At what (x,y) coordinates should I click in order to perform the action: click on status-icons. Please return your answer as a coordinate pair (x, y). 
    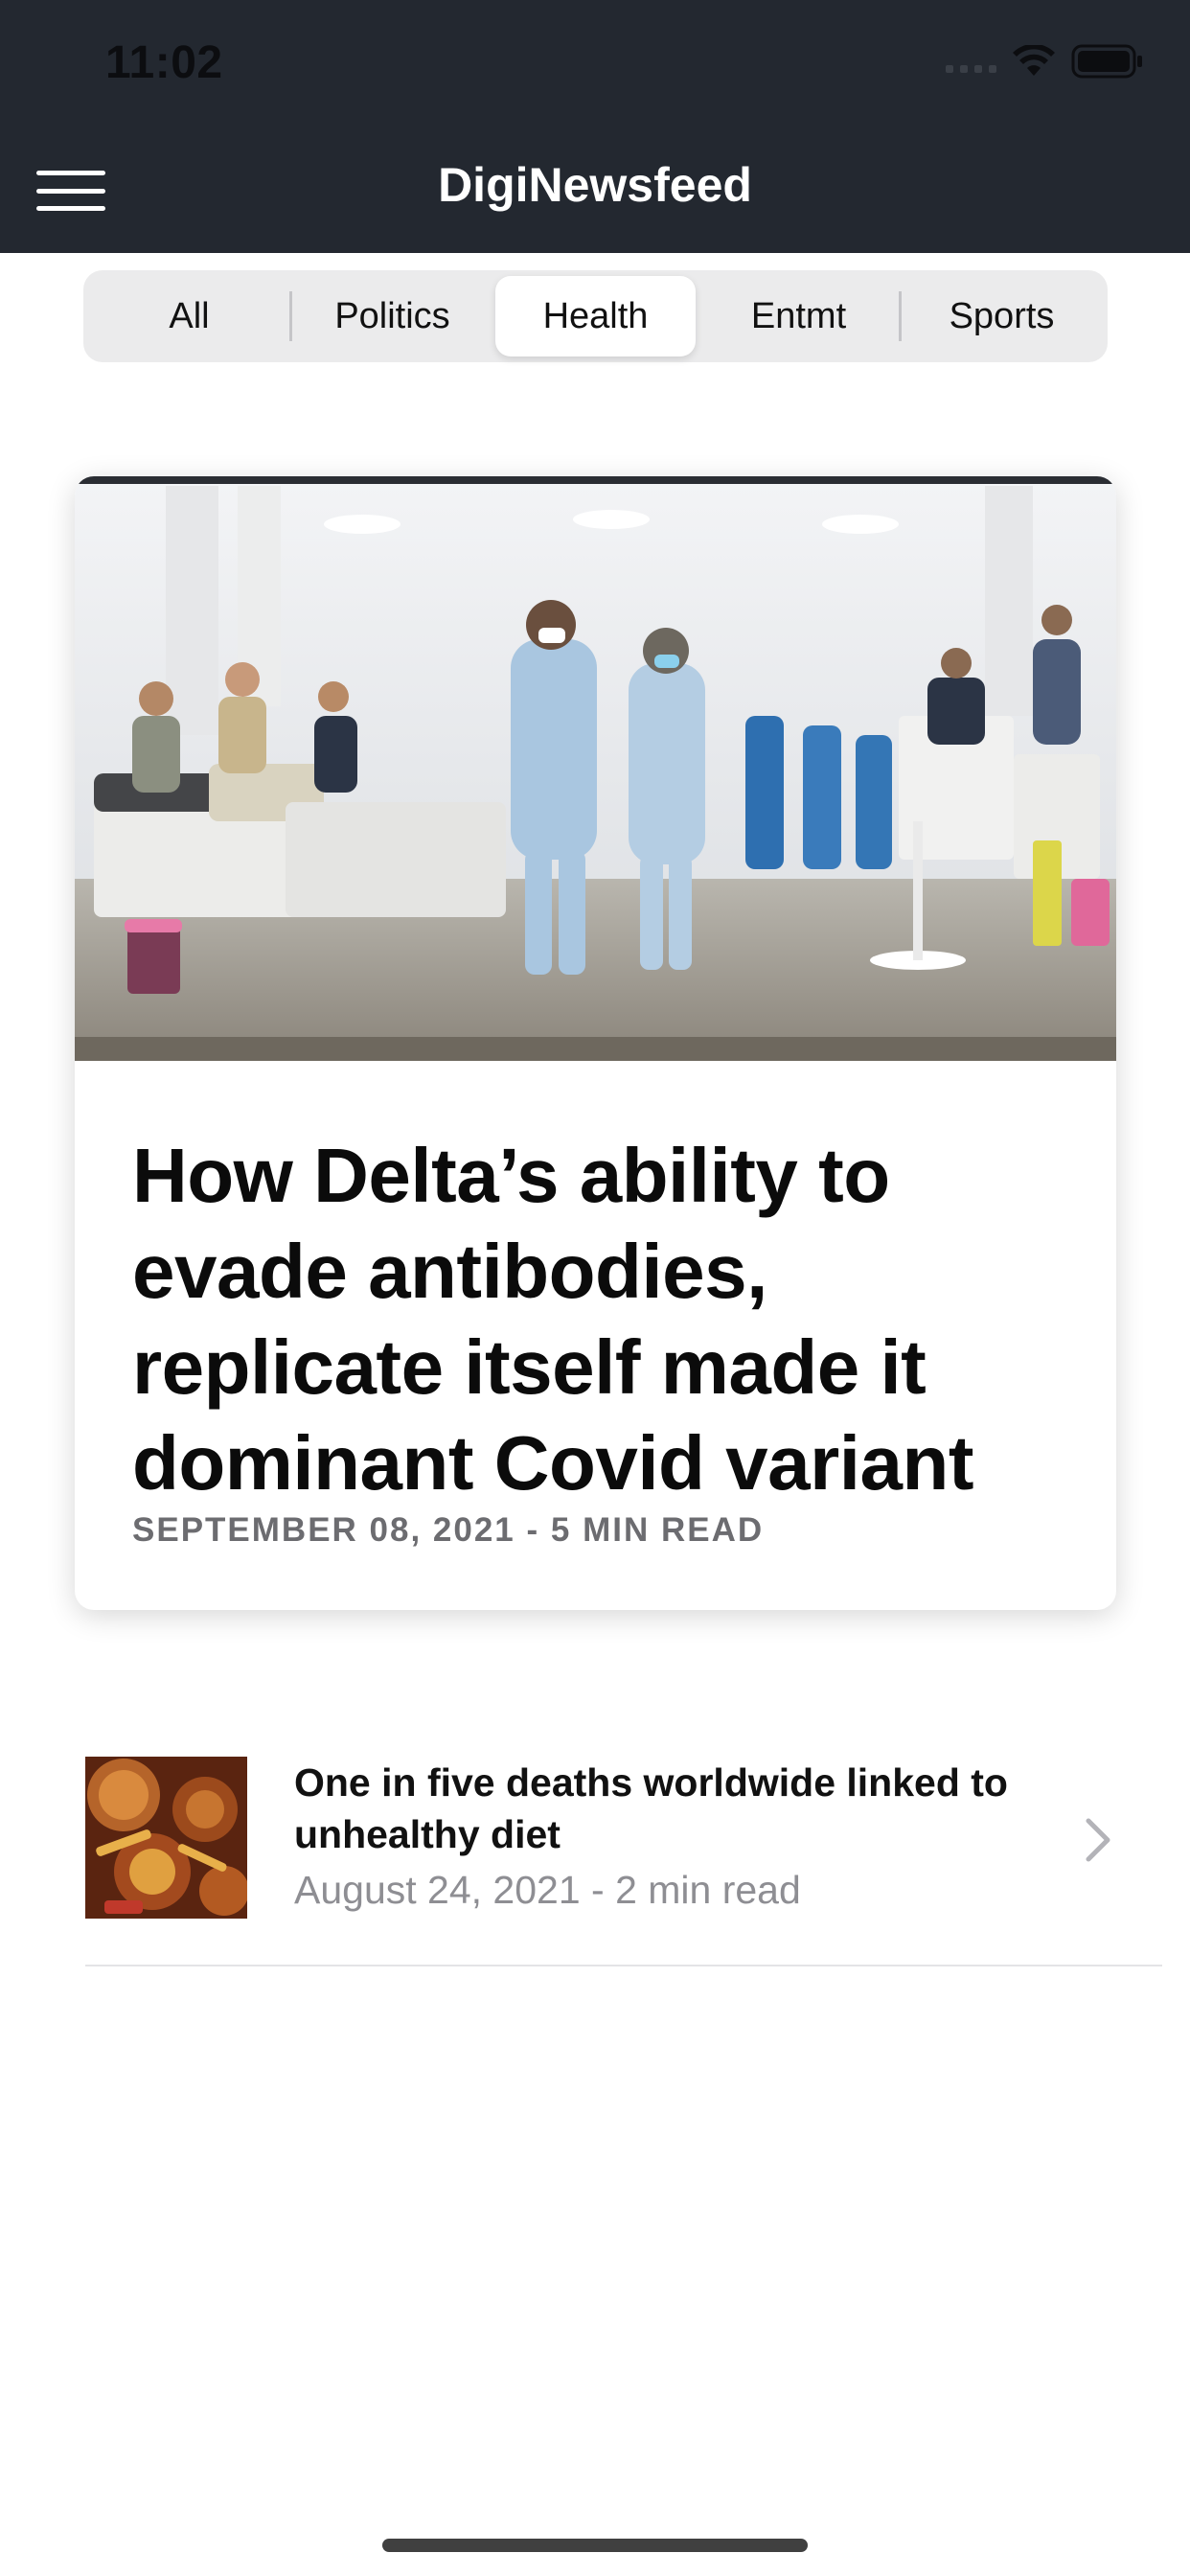
    Looking at the image, I should click on (1045, 62).